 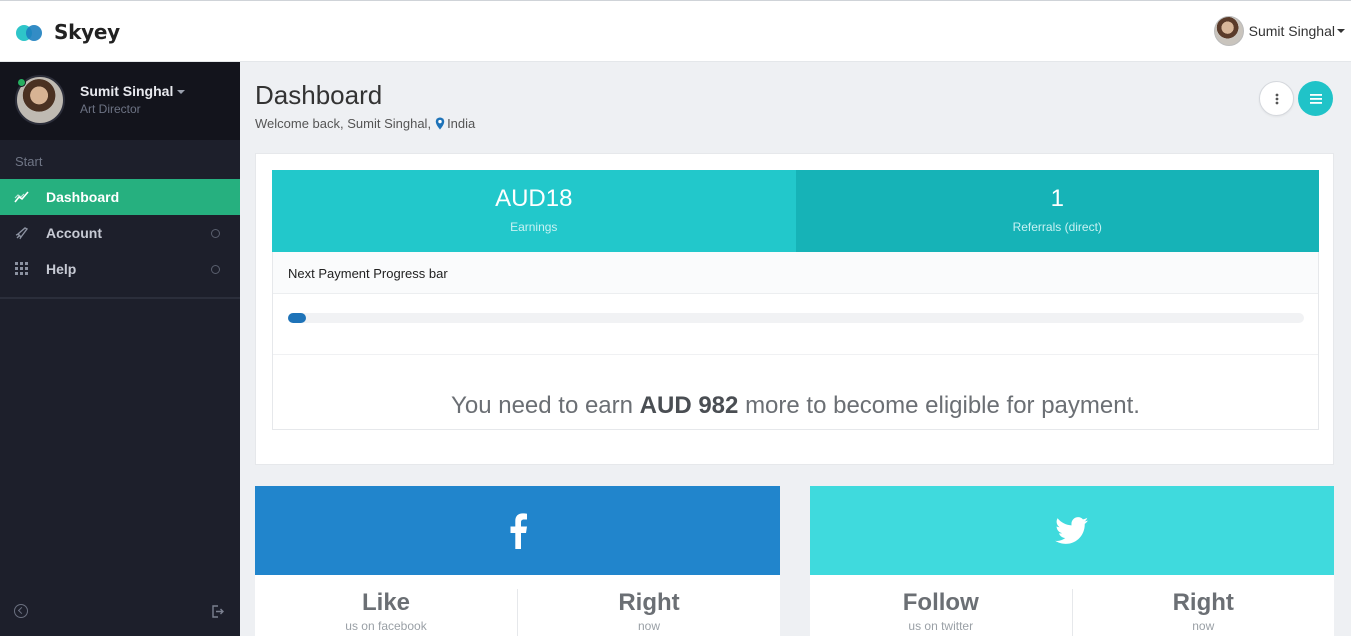 I want to click on rocket-icon, so click(x=23, y=233).